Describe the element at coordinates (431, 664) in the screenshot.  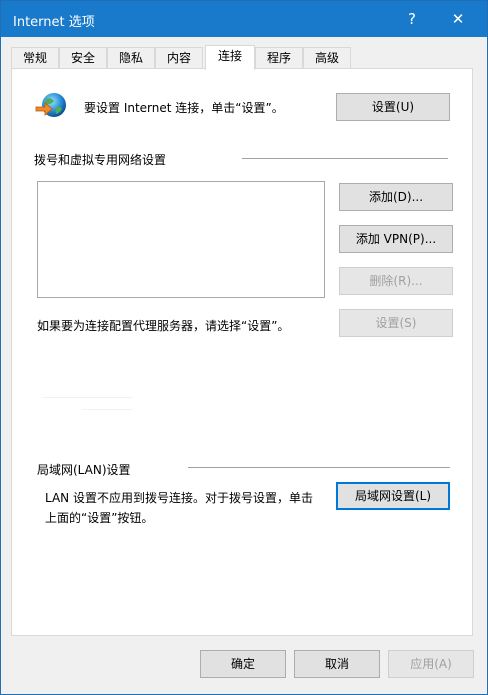
I see `apply-button: 应用(A)` at that location.